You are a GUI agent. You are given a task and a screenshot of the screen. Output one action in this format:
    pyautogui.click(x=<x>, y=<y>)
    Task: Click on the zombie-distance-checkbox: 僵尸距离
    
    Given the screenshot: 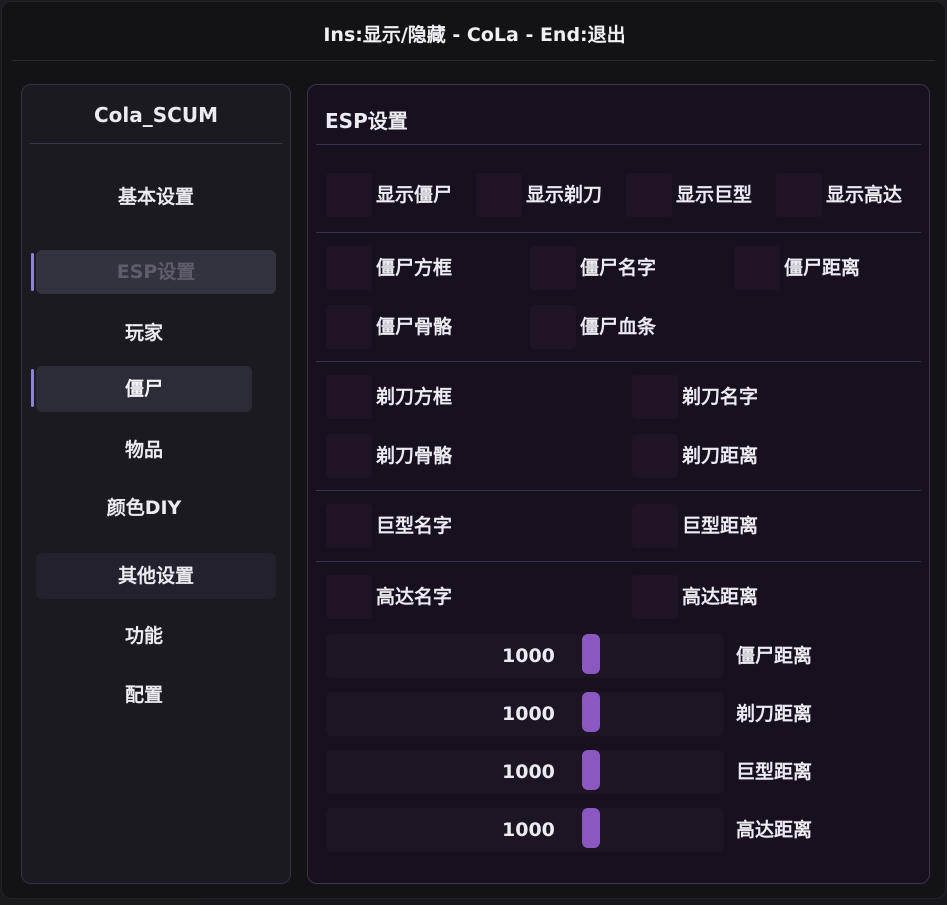 What is the action you would take?
    pyautogui.click(x=829, y=268)
    